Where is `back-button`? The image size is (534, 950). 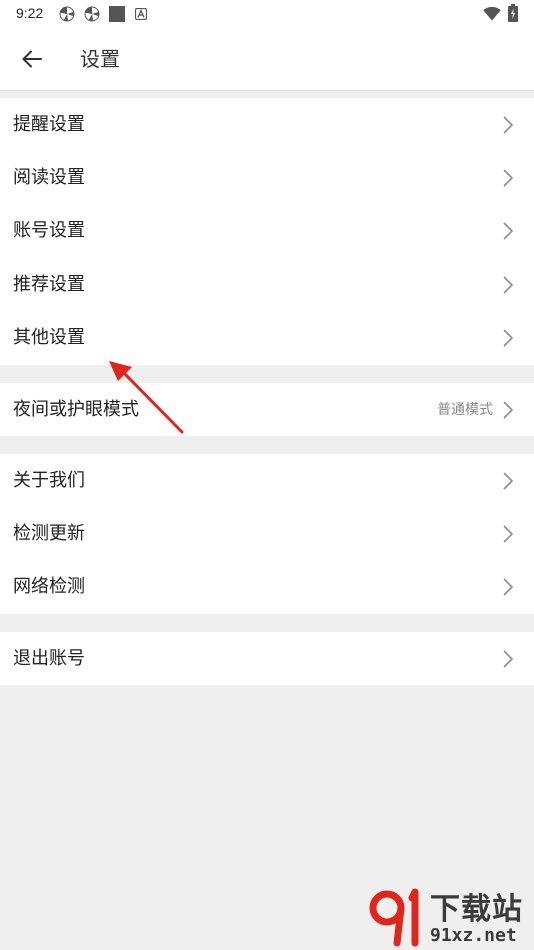 back-button is located at coordinates (32, 59).